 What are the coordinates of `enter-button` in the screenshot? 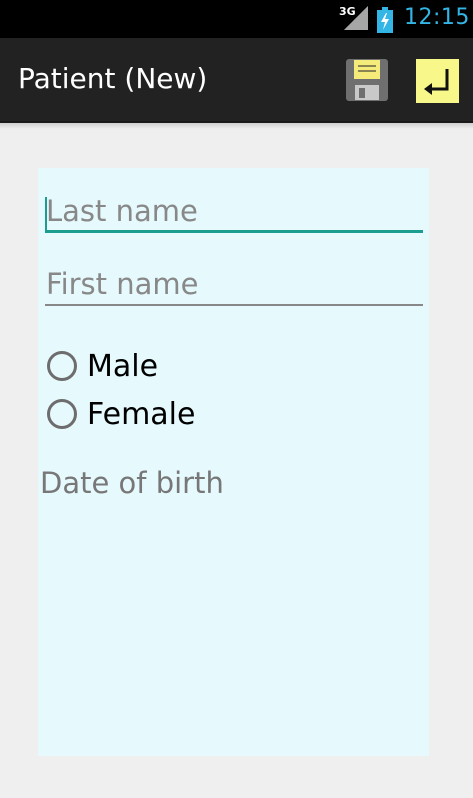 It's located at (437, 81).